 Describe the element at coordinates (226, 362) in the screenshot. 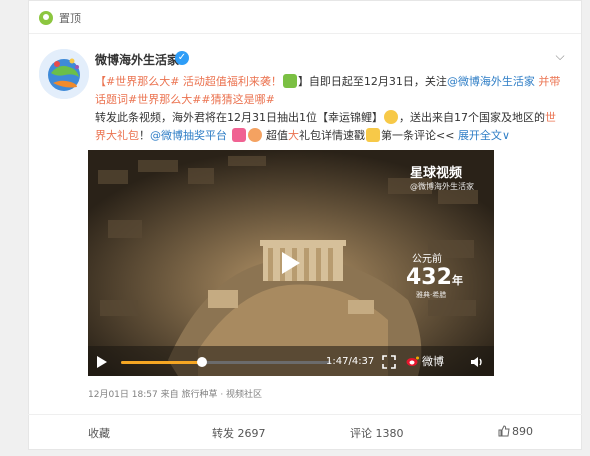

I see `progress-bar` at that location.